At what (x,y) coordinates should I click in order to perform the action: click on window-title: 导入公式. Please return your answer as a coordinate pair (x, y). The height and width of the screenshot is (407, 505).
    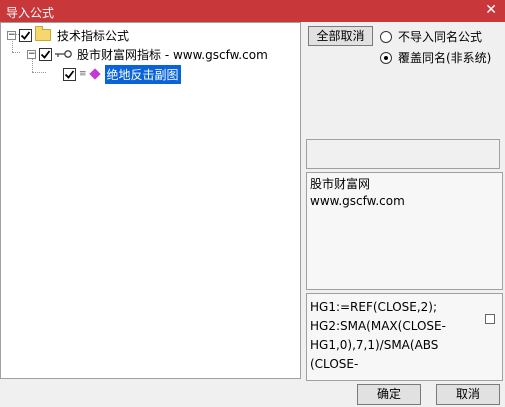
    Looking at the image, I should click on (30, 13).